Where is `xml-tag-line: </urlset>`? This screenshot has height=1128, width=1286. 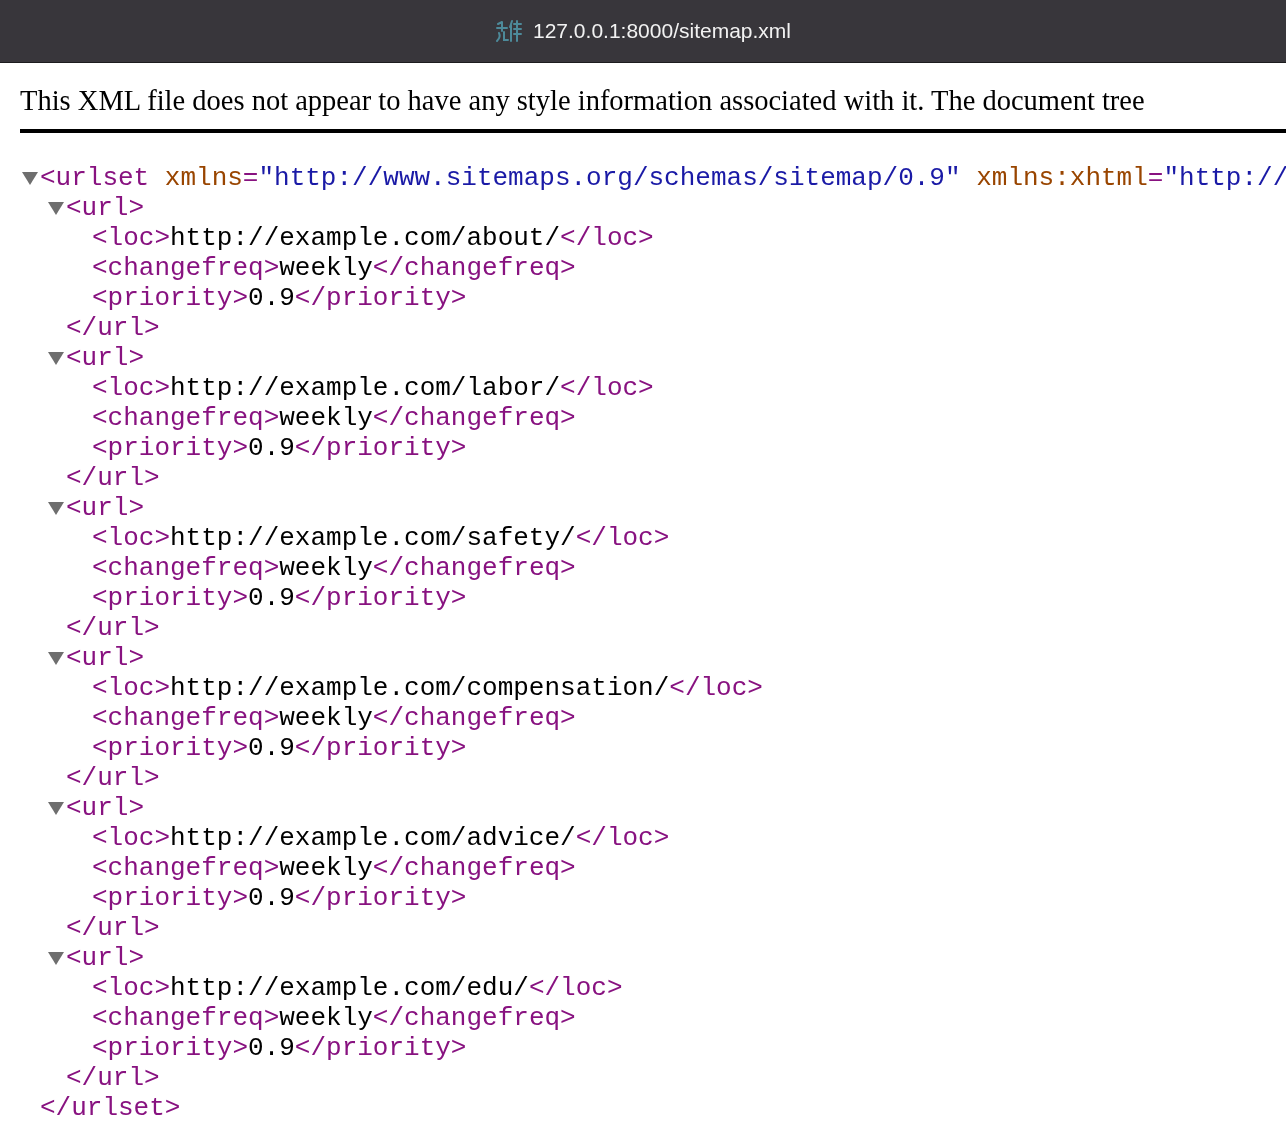
xml-tag-line: </urlset> is located at coordinates (110, 1108).